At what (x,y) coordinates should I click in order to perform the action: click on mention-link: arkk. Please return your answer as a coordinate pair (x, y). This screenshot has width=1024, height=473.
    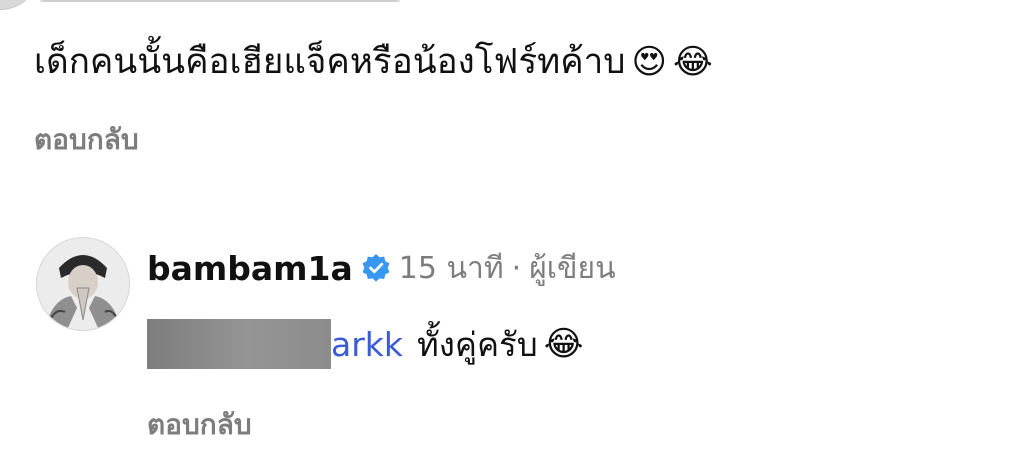
    Looking at the image, I should click on (367, 344).